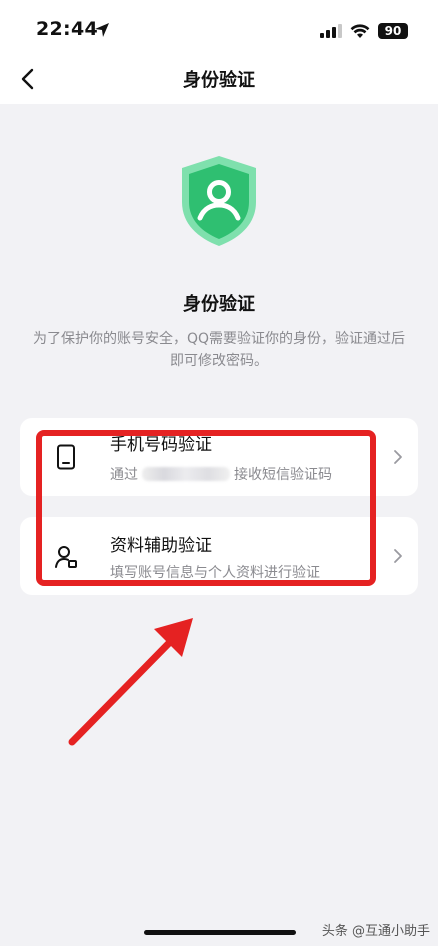 This screenshot has height=946, width=438. I want to click on subtitle-suffix: 接收短信验证码, so click(283, 475).